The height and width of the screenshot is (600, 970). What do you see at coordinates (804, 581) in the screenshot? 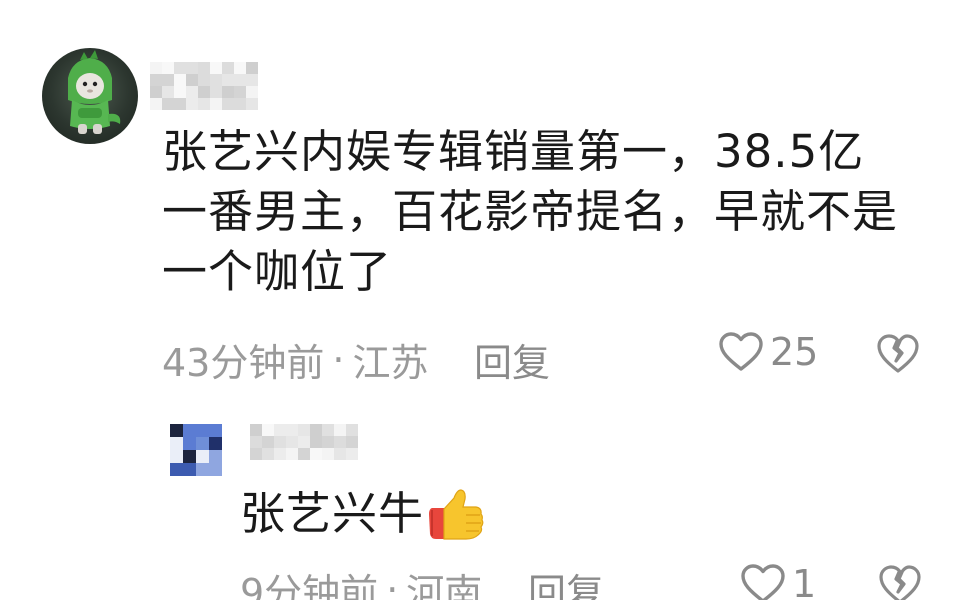
I see `like-count: 1` at bounding box center [804, 581].